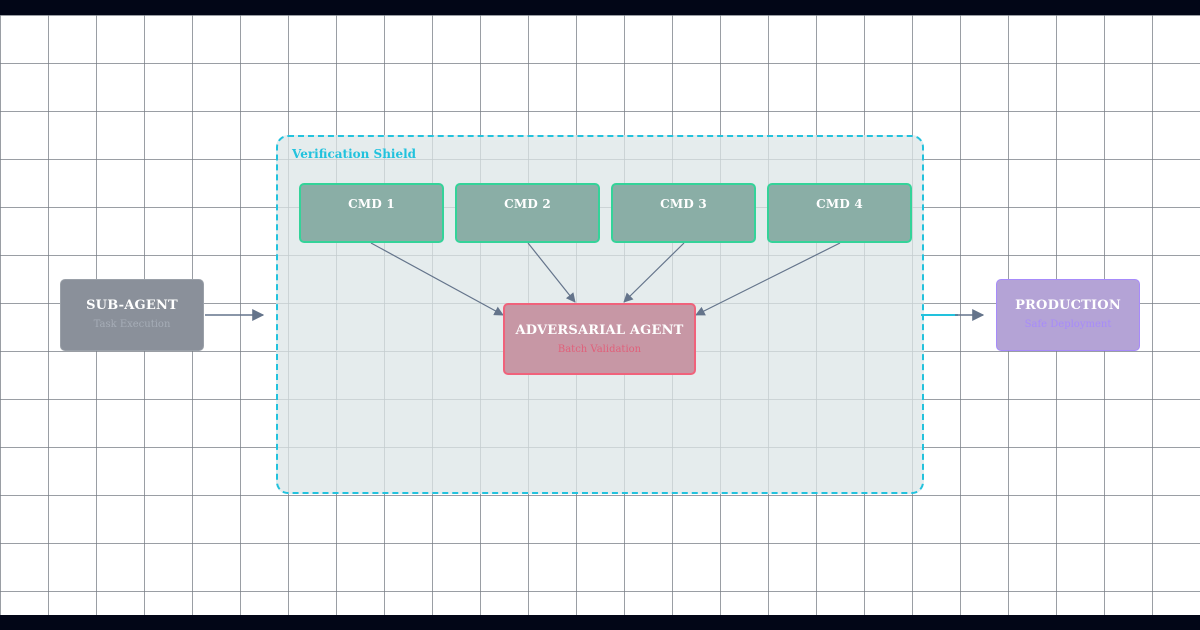 The height and width of the screenshot is (630, 1200). I want to click on cmd-4-title: CMD 4, so click(839, 204).